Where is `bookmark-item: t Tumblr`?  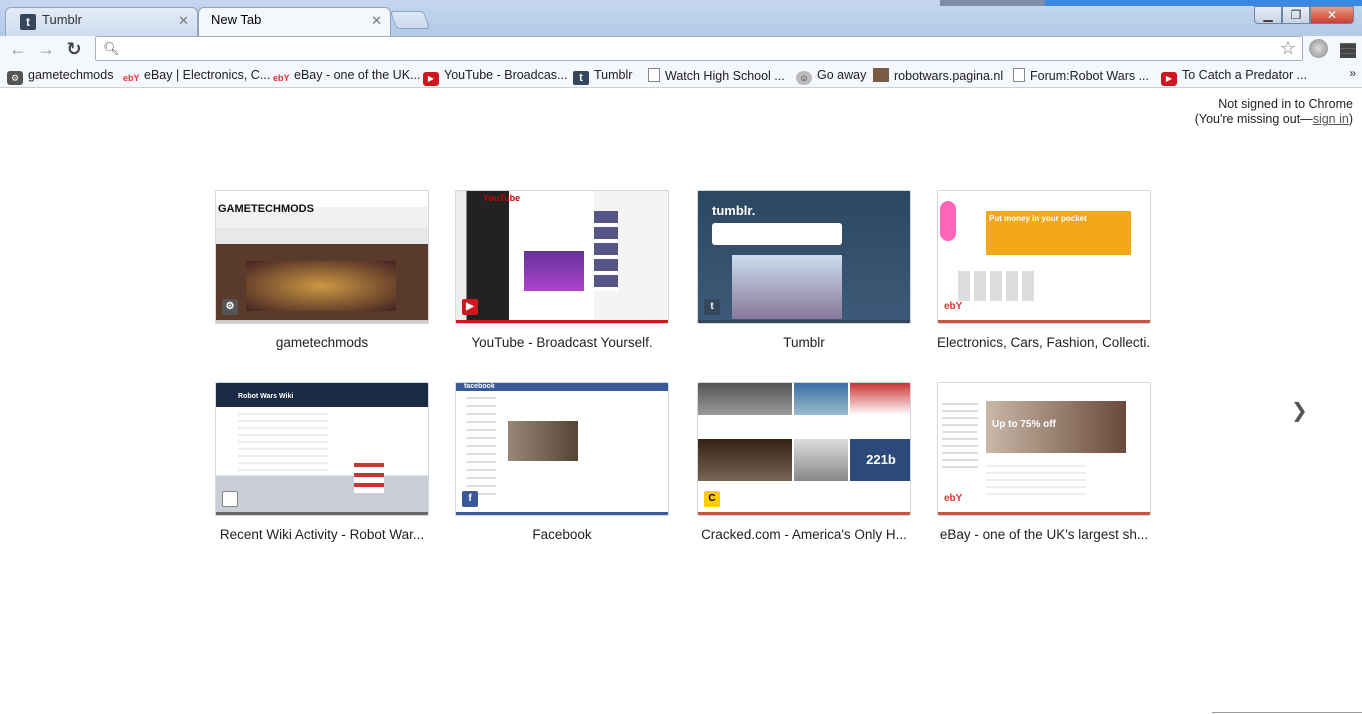 bookmark-item: t Tumblr is located at coordinates (602, 76).